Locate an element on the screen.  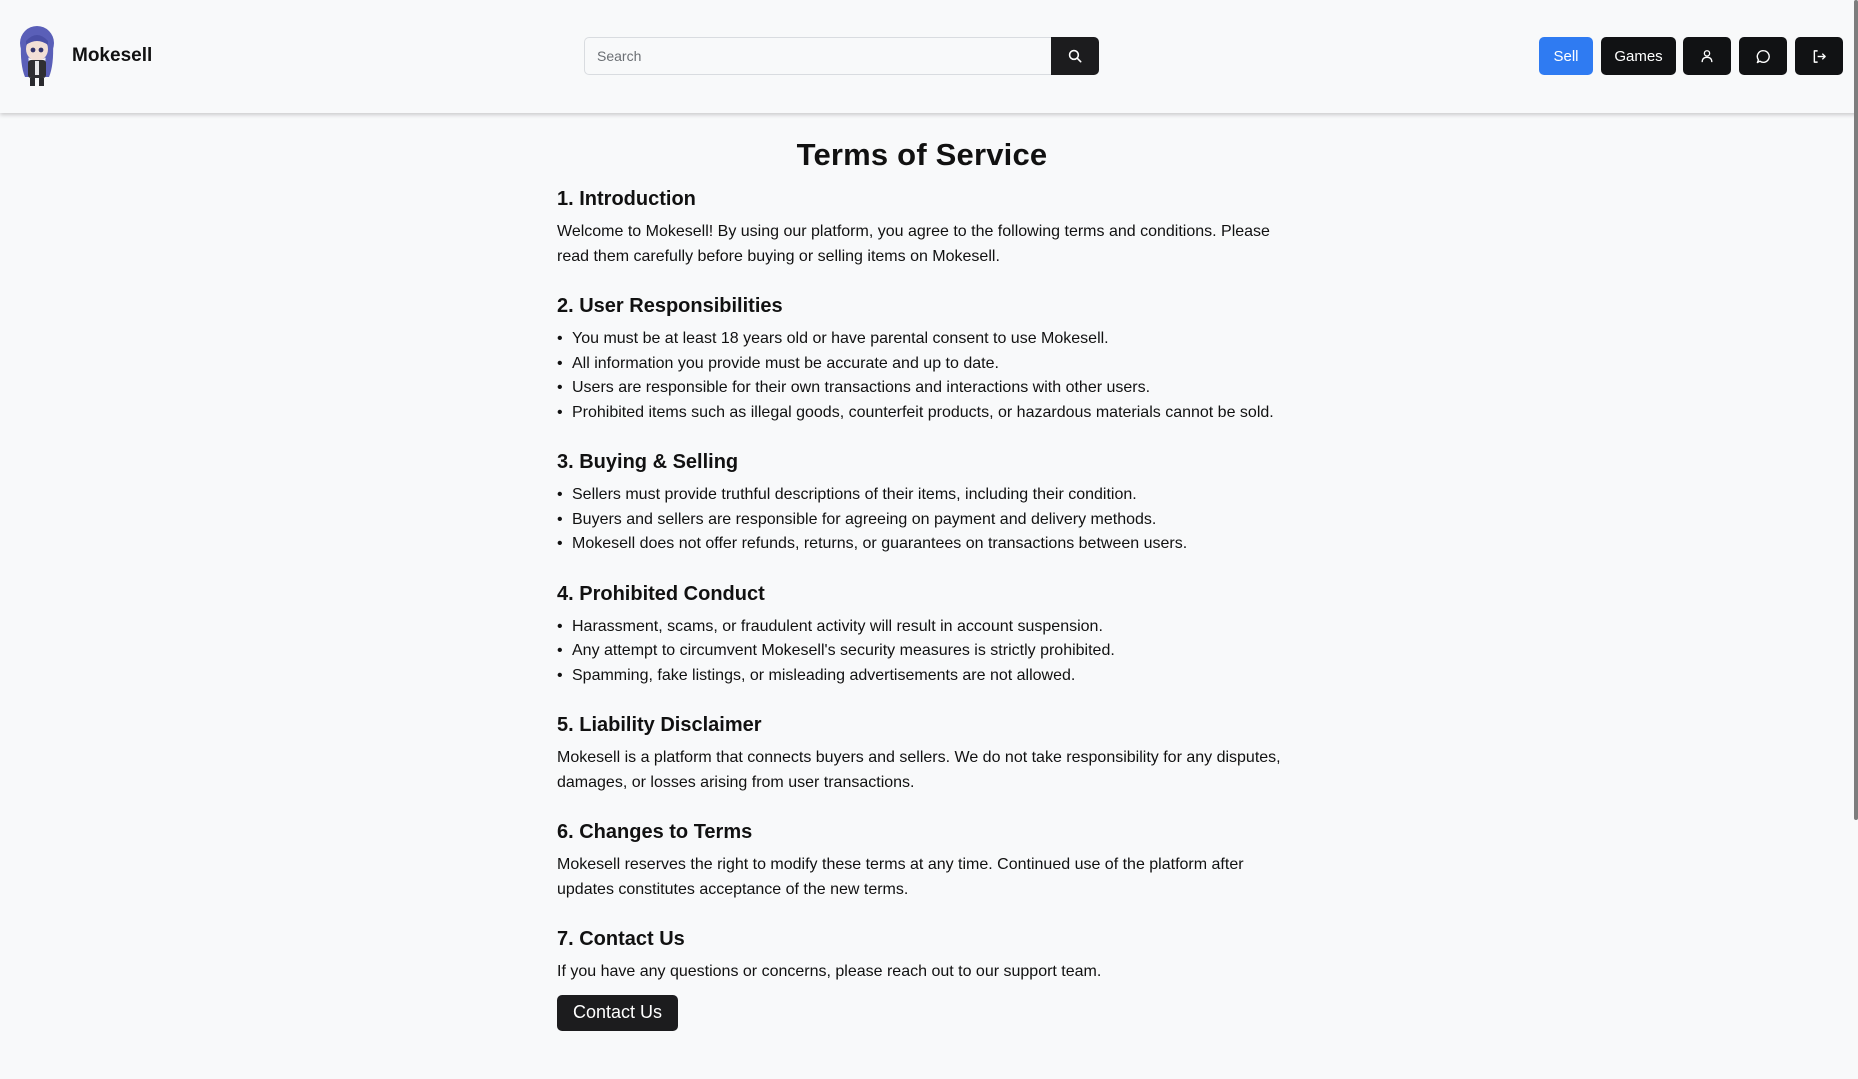
search-button is located at coordinates (1075, 56).